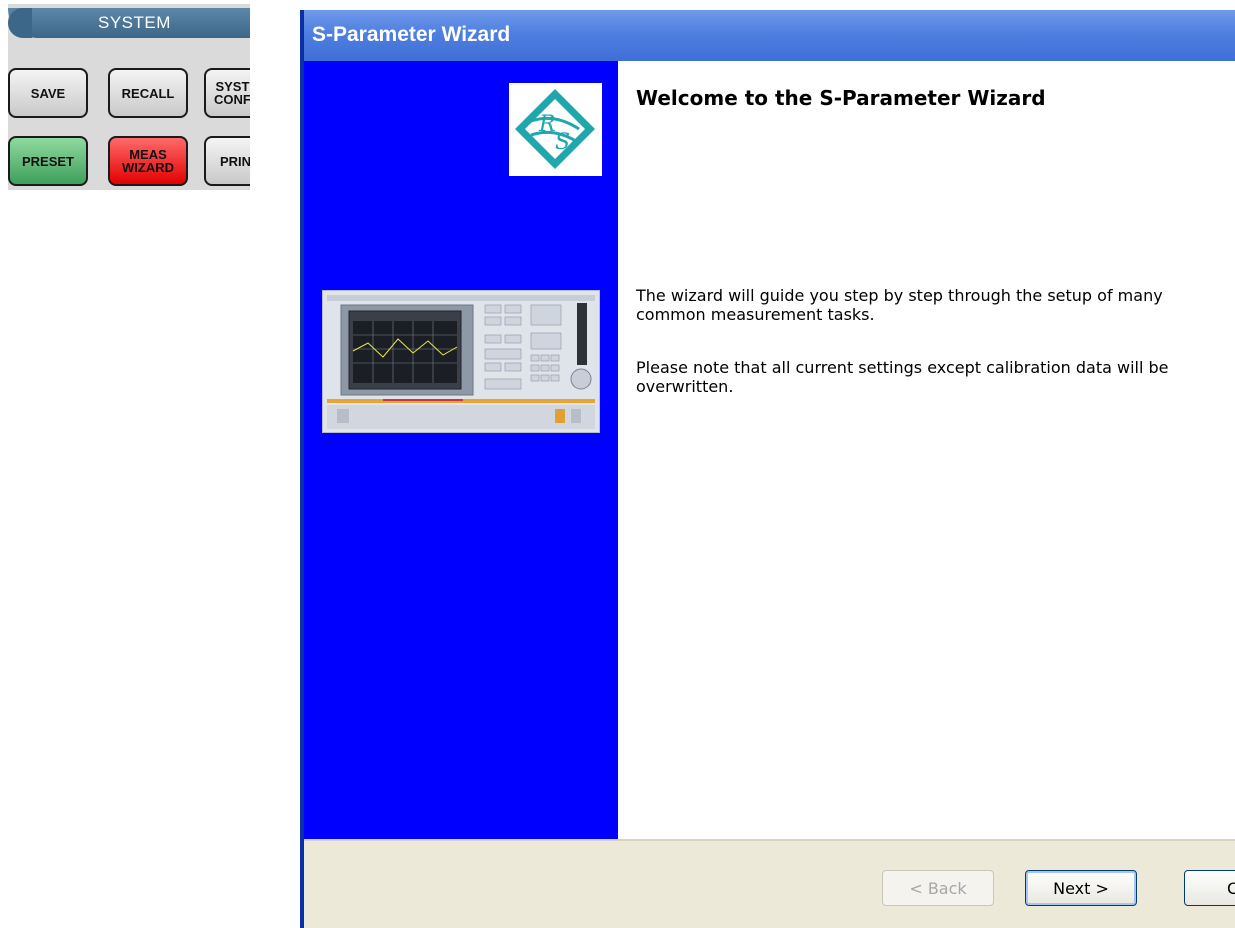 The width and height of the screenshot is (1235, 928). Describe the element at coordinates (547, 124) in the screenshot. I see `svg-text: R` at that location.